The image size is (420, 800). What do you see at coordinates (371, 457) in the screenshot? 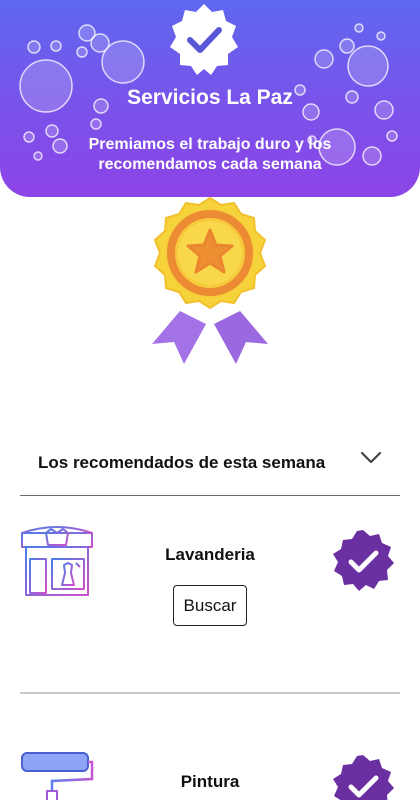
I see `chevron-down-icon` at bounding box center [371, 457].